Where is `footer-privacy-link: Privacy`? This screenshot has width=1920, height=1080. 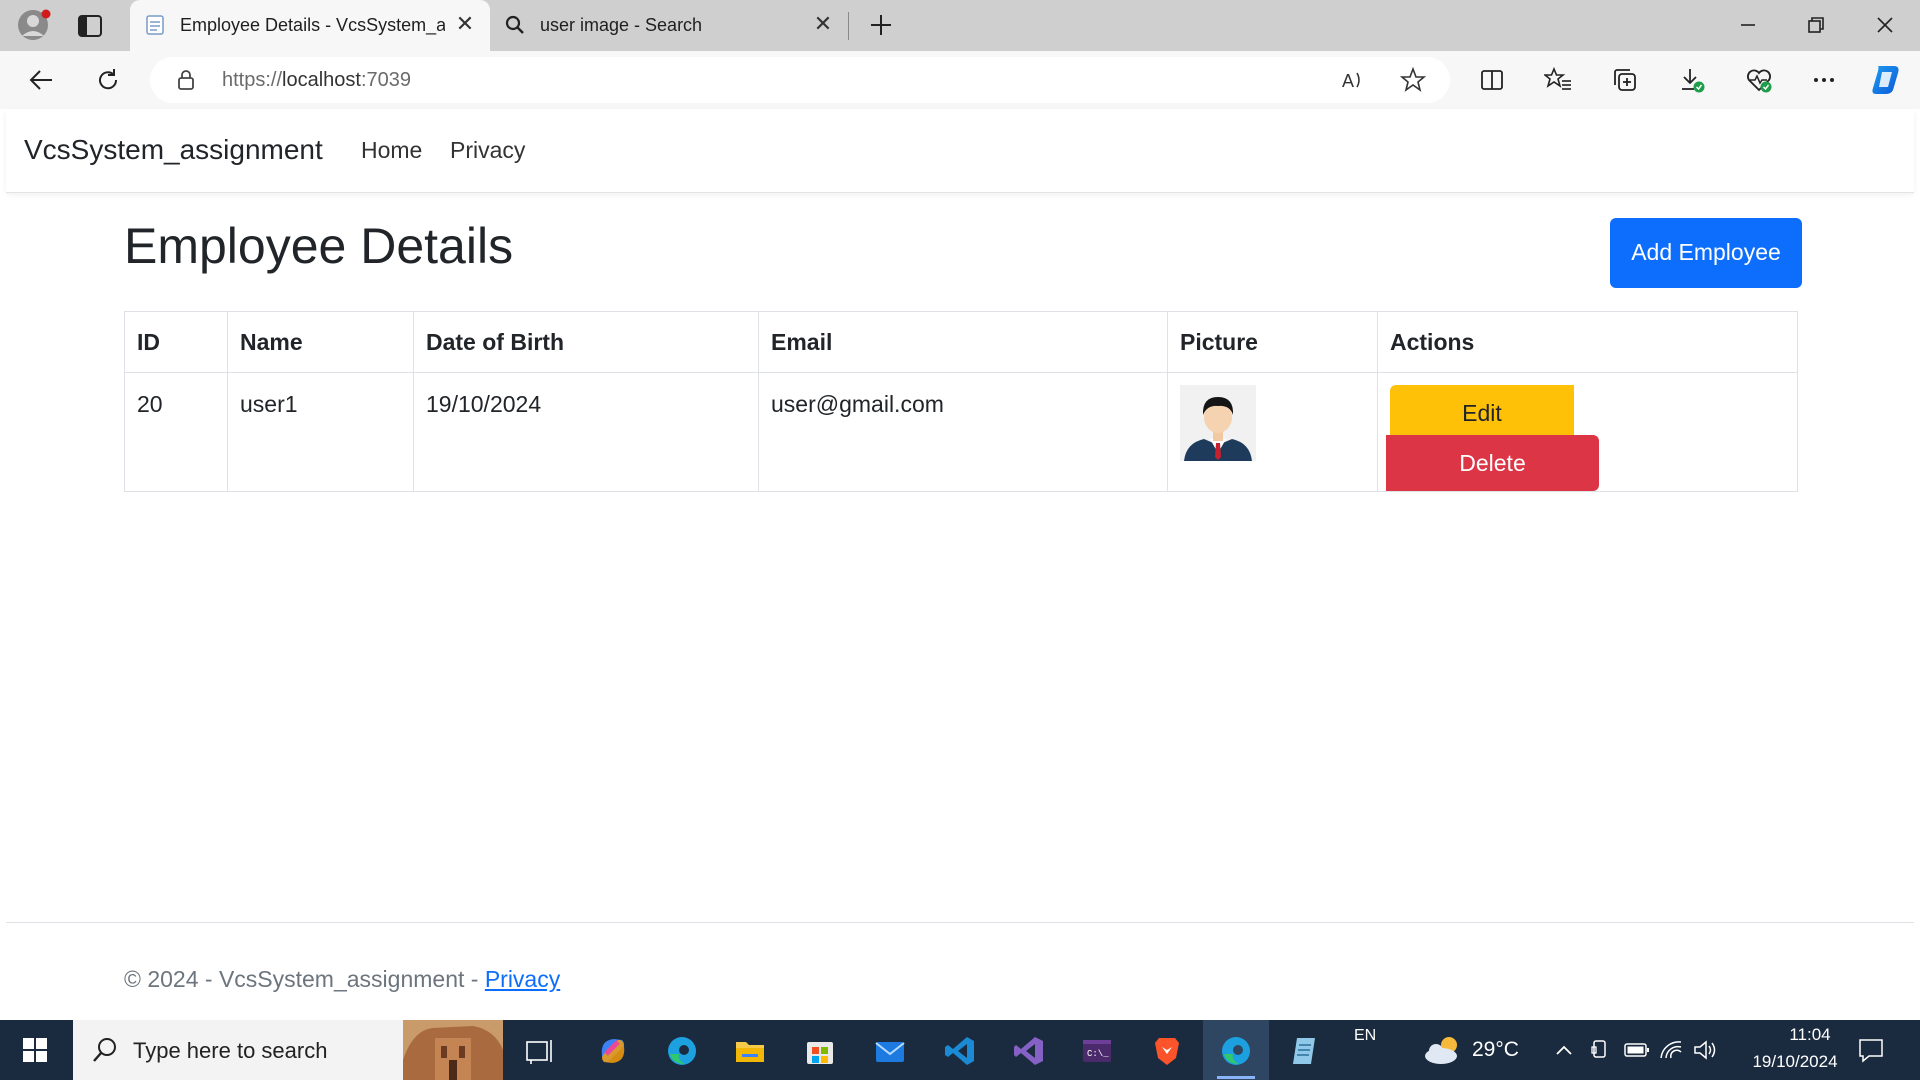
footer-privacy-link: Privacy is located at coordinates (522, 979).